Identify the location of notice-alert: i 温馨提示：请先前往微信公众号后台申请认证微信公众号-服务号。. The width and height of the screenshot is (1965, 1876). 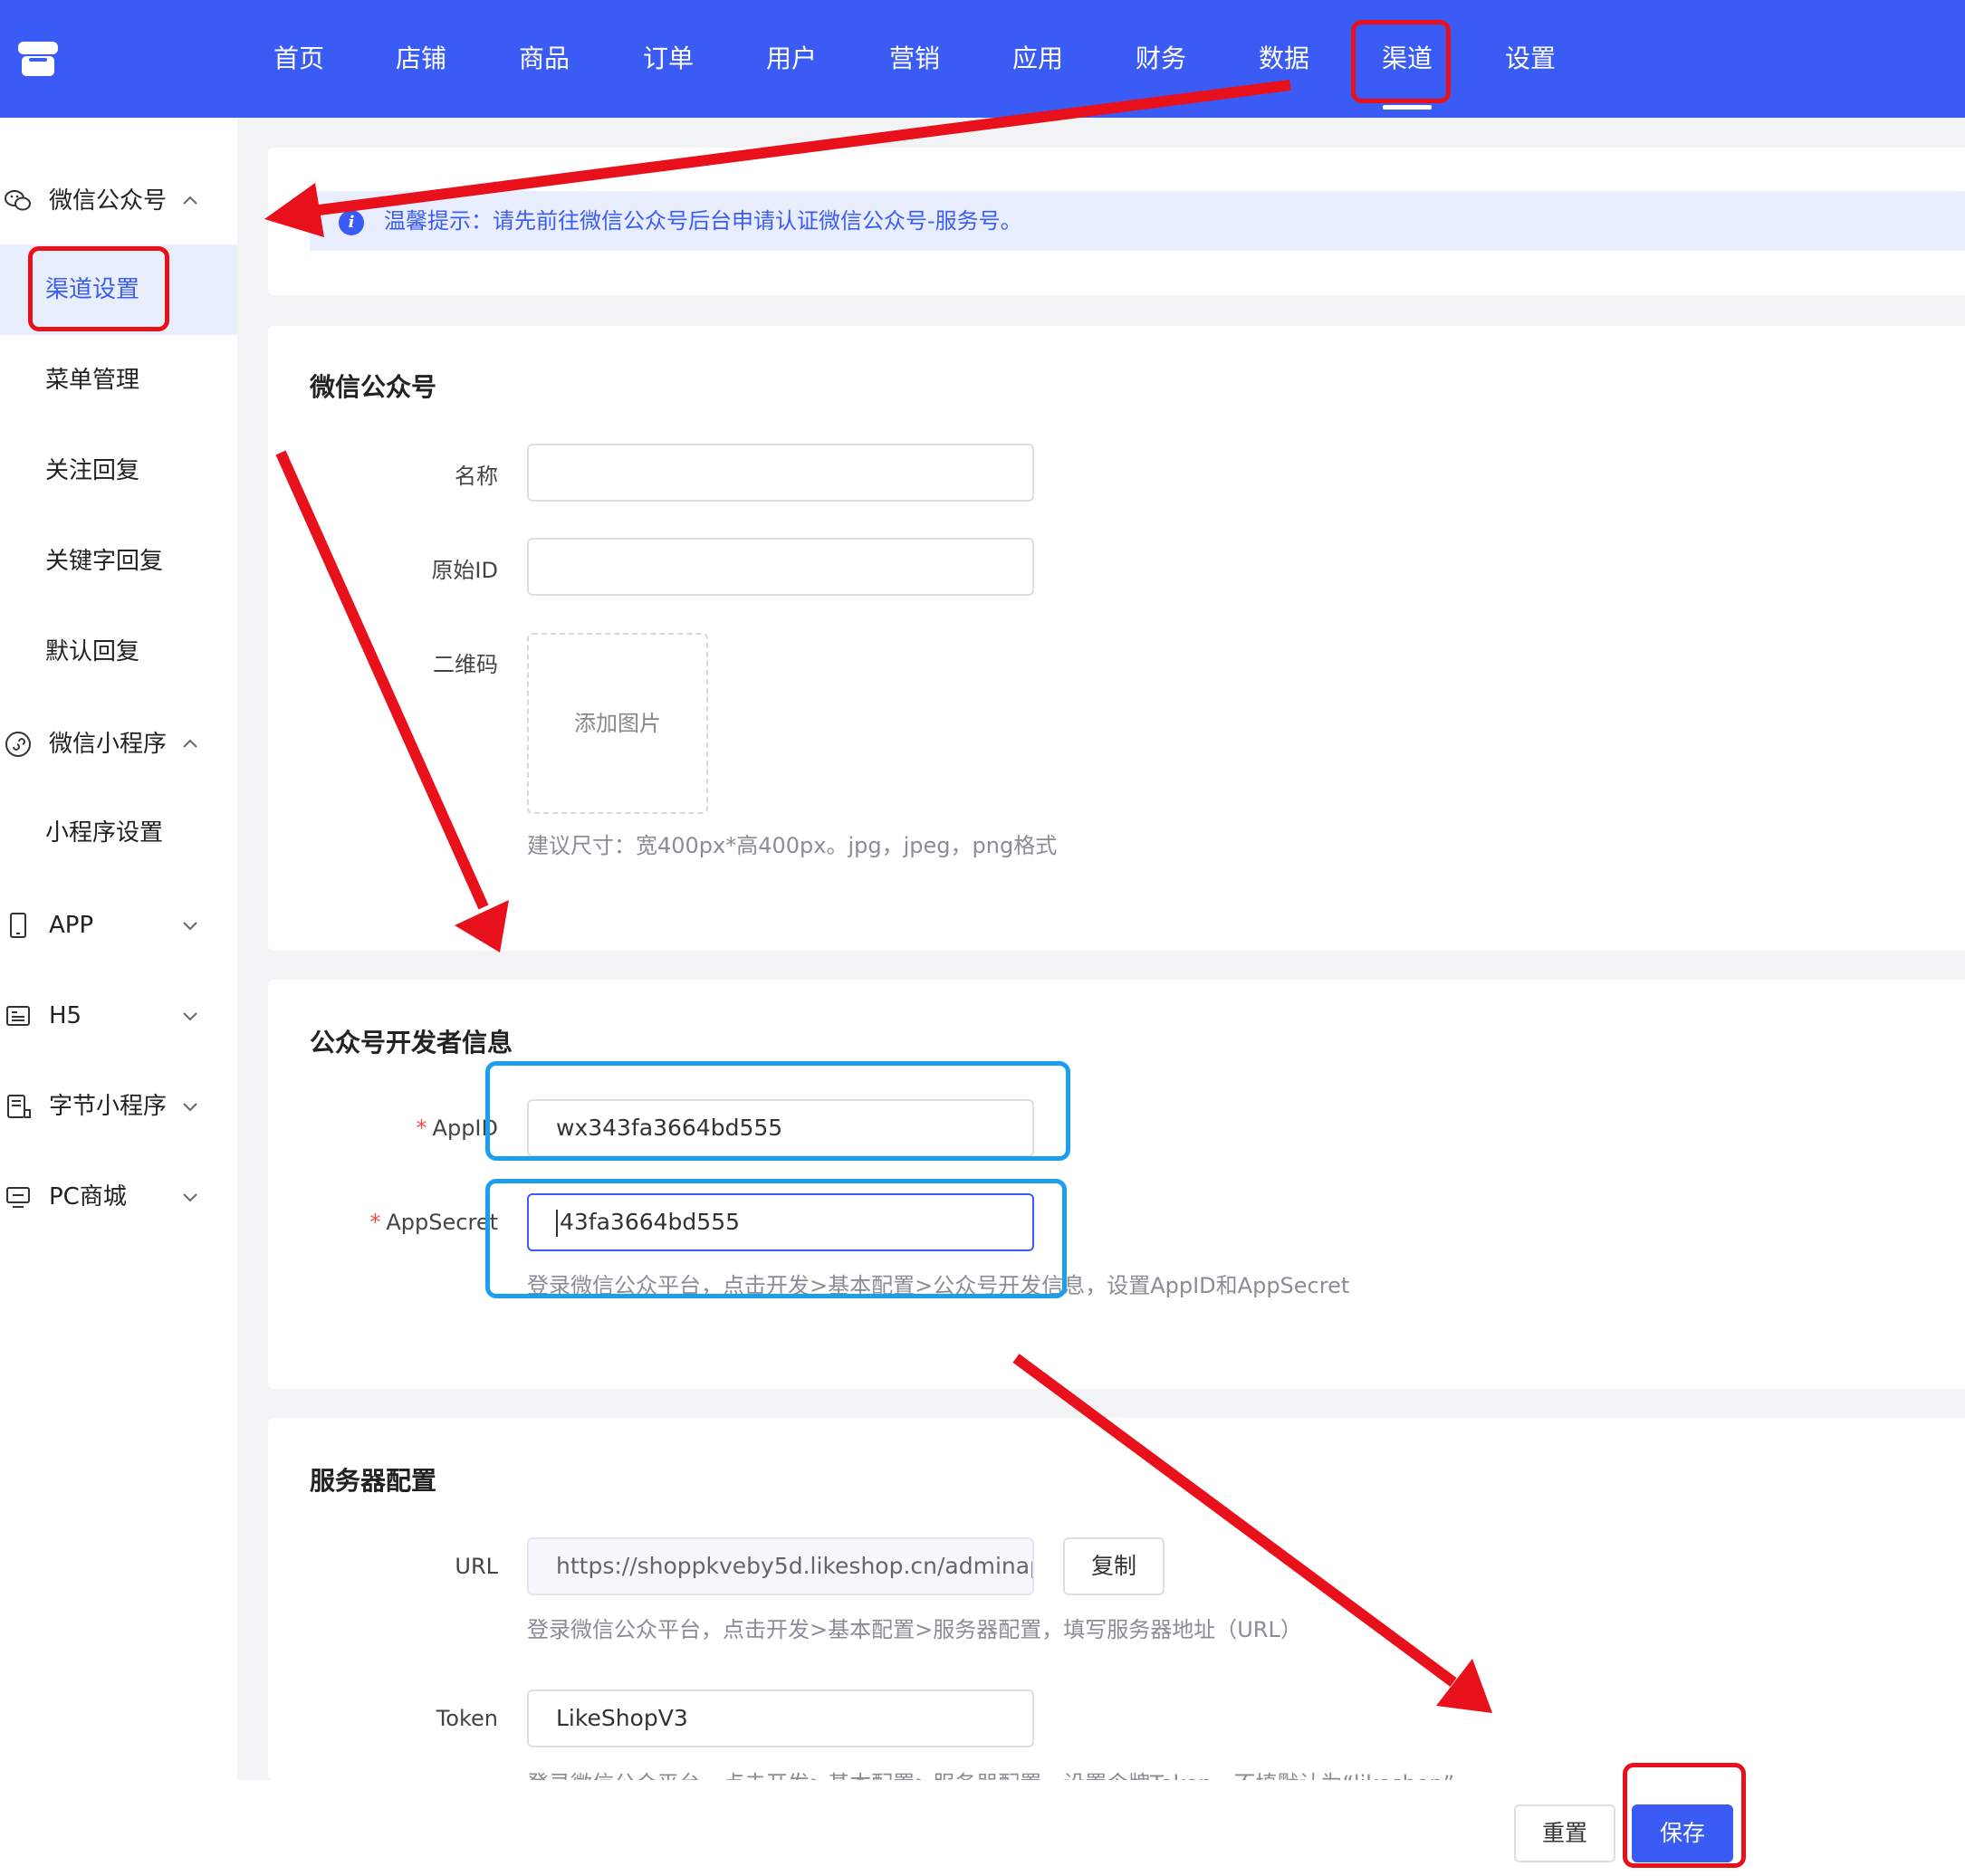
(1137, 221).